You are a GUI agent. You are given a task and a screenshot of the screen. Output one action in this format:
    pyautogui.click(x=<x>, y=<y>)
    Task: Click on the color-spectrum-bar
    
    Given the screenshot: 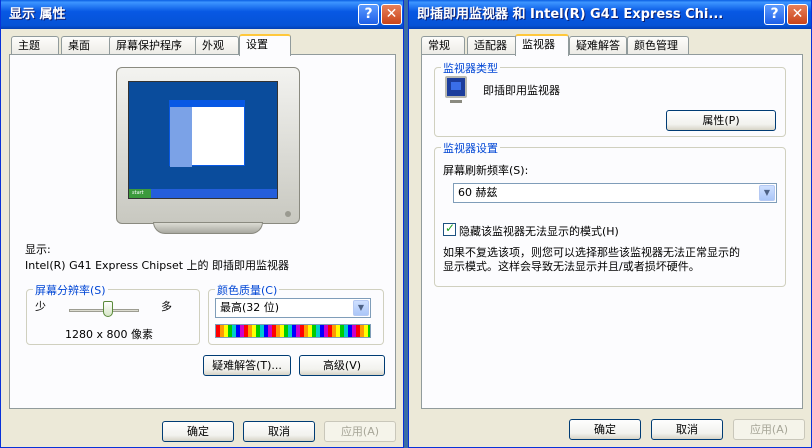 What is the action you would take?
    pyautogui.click(x=293, y=331)
    